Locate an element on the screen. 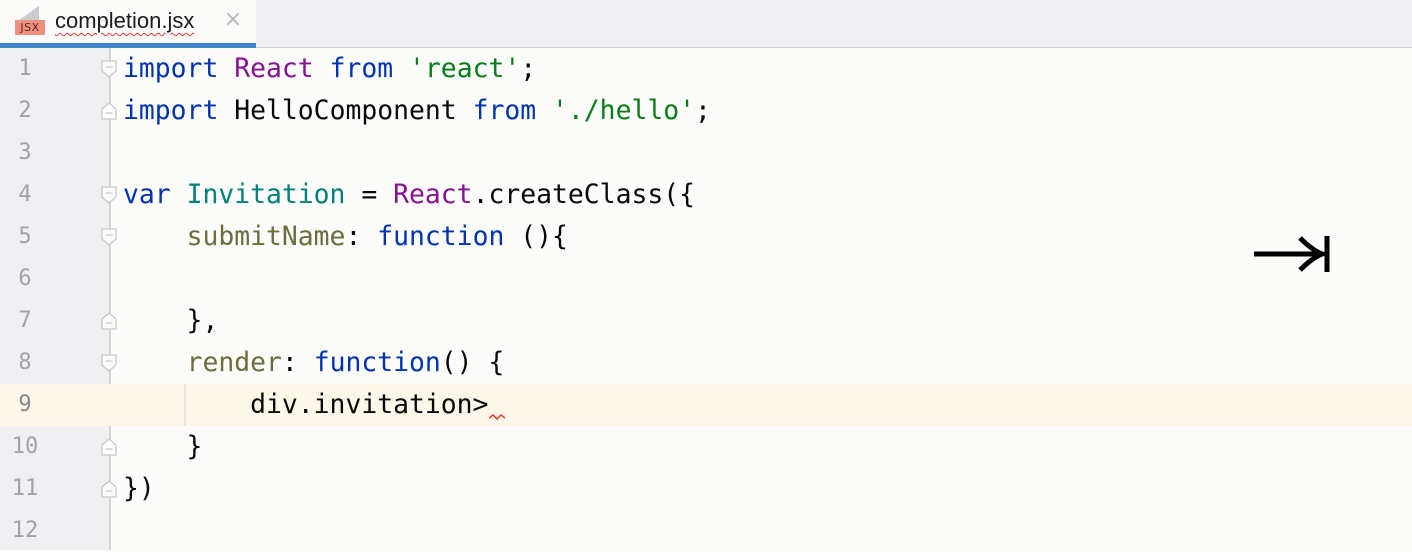 This screenshot has width=1412, height=552. tab-completion-jsx: JSX completion.jsx × is located at coordinates (128, 24).